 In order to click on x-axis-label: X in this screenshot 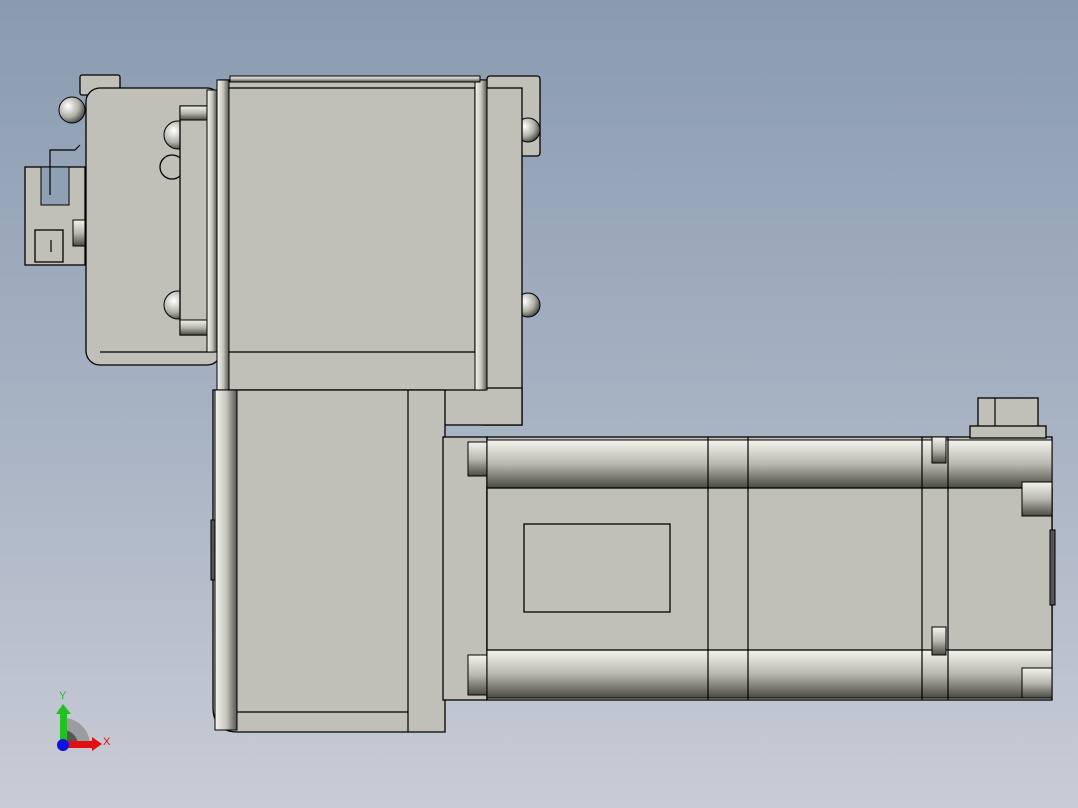, I will do `click(107, 742)`.